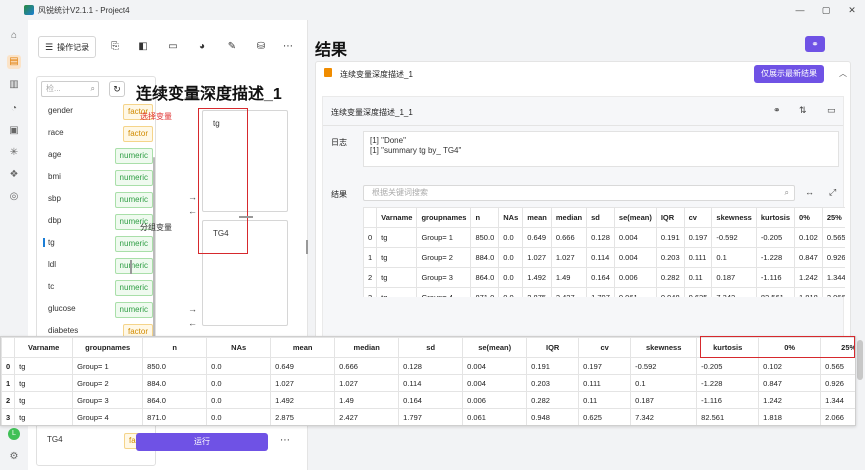  Describe the element at coordinates (777, 110) in the screenshot. I see `link-icon: ⚭` at that location.